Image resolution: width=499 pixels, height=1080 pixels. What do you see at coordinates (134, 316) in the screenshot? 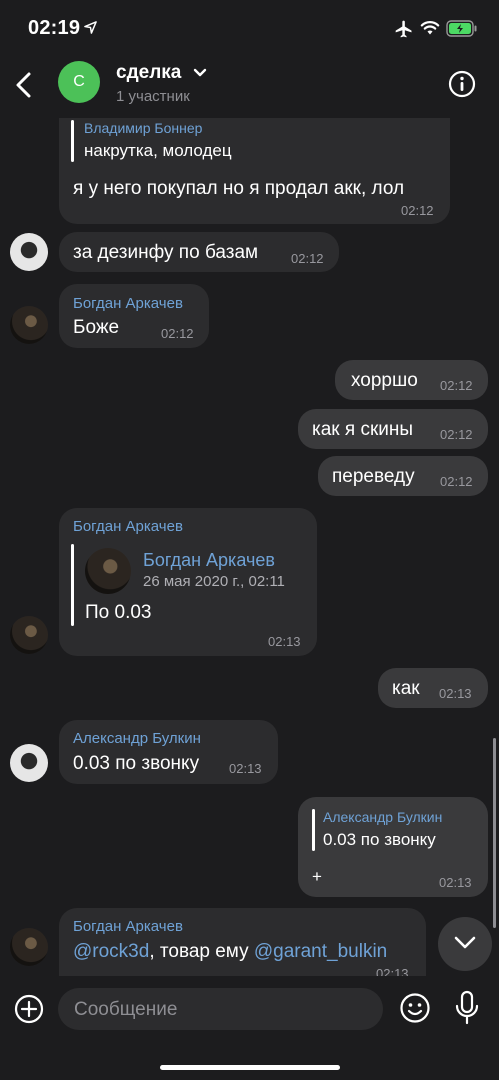
I see `message-bubble: Богдан Аркачев Боже 02:12` at bounding box center [134, 316].